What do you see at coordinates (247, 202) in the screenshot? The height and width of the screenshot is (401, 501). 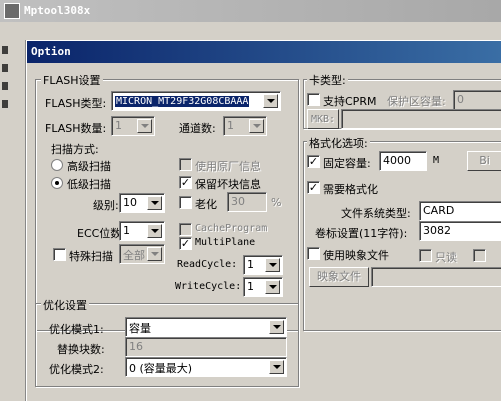 I see `aging-input: 30` at bounding box center [247, 202].